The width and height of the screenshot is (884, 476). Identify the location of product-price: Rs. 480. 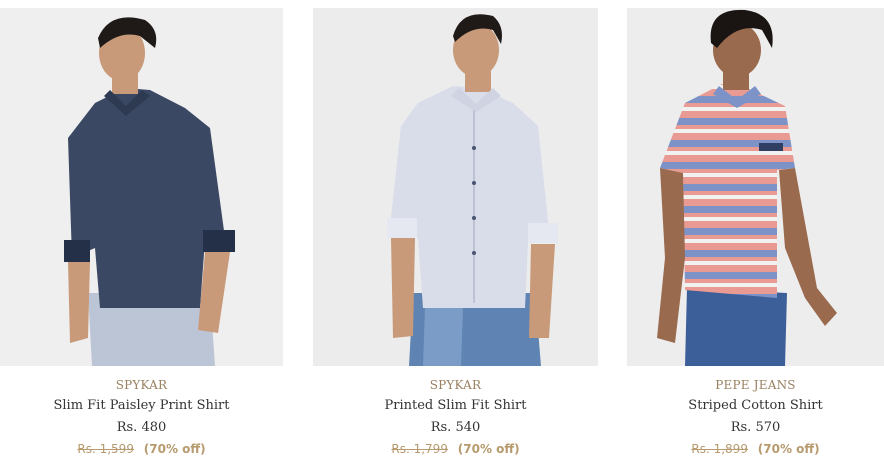
(141, 427).